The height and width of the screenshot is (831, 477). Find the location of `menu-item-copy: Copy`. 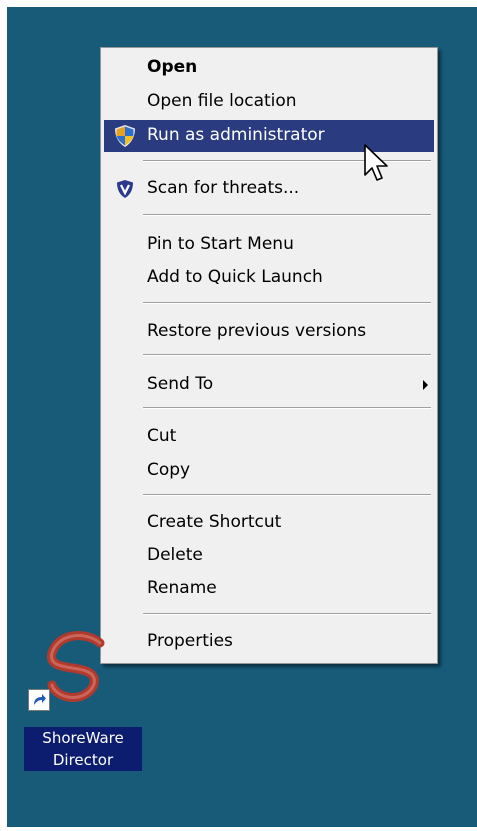

menu-item-copy: Copy is located at coordinates (269, 471).